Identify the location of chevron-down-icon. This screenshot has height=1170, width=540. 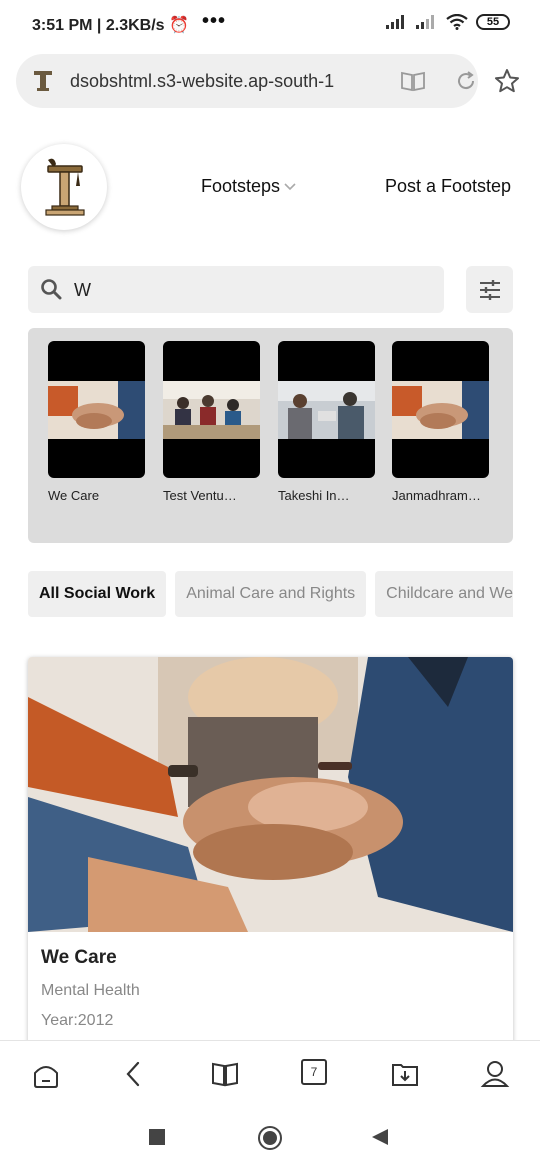
(290, 186).